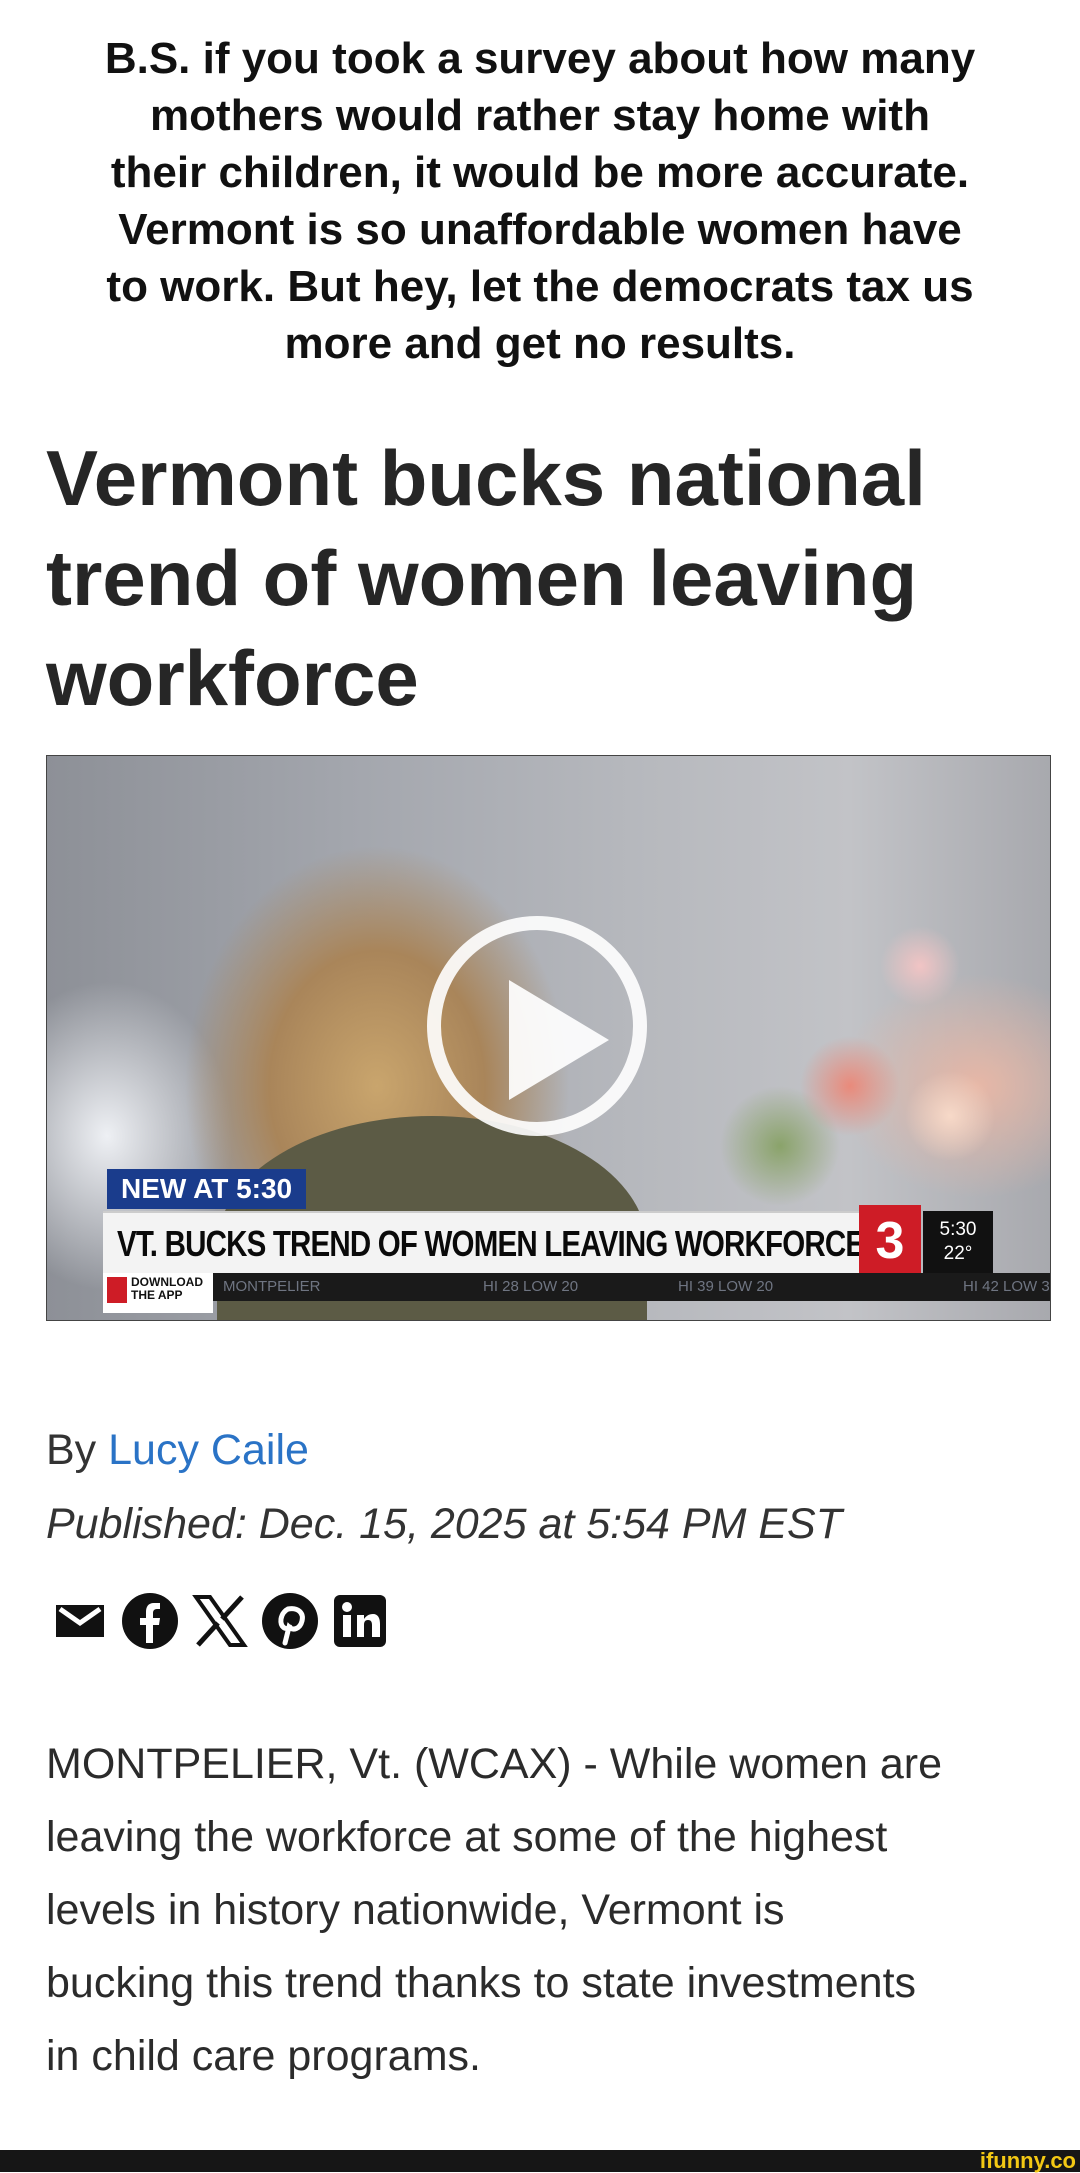 The width and height of the screenshot is (1080, 2173). I want to click on caption-line: mothers would rather stay home with, so click(540, 115).